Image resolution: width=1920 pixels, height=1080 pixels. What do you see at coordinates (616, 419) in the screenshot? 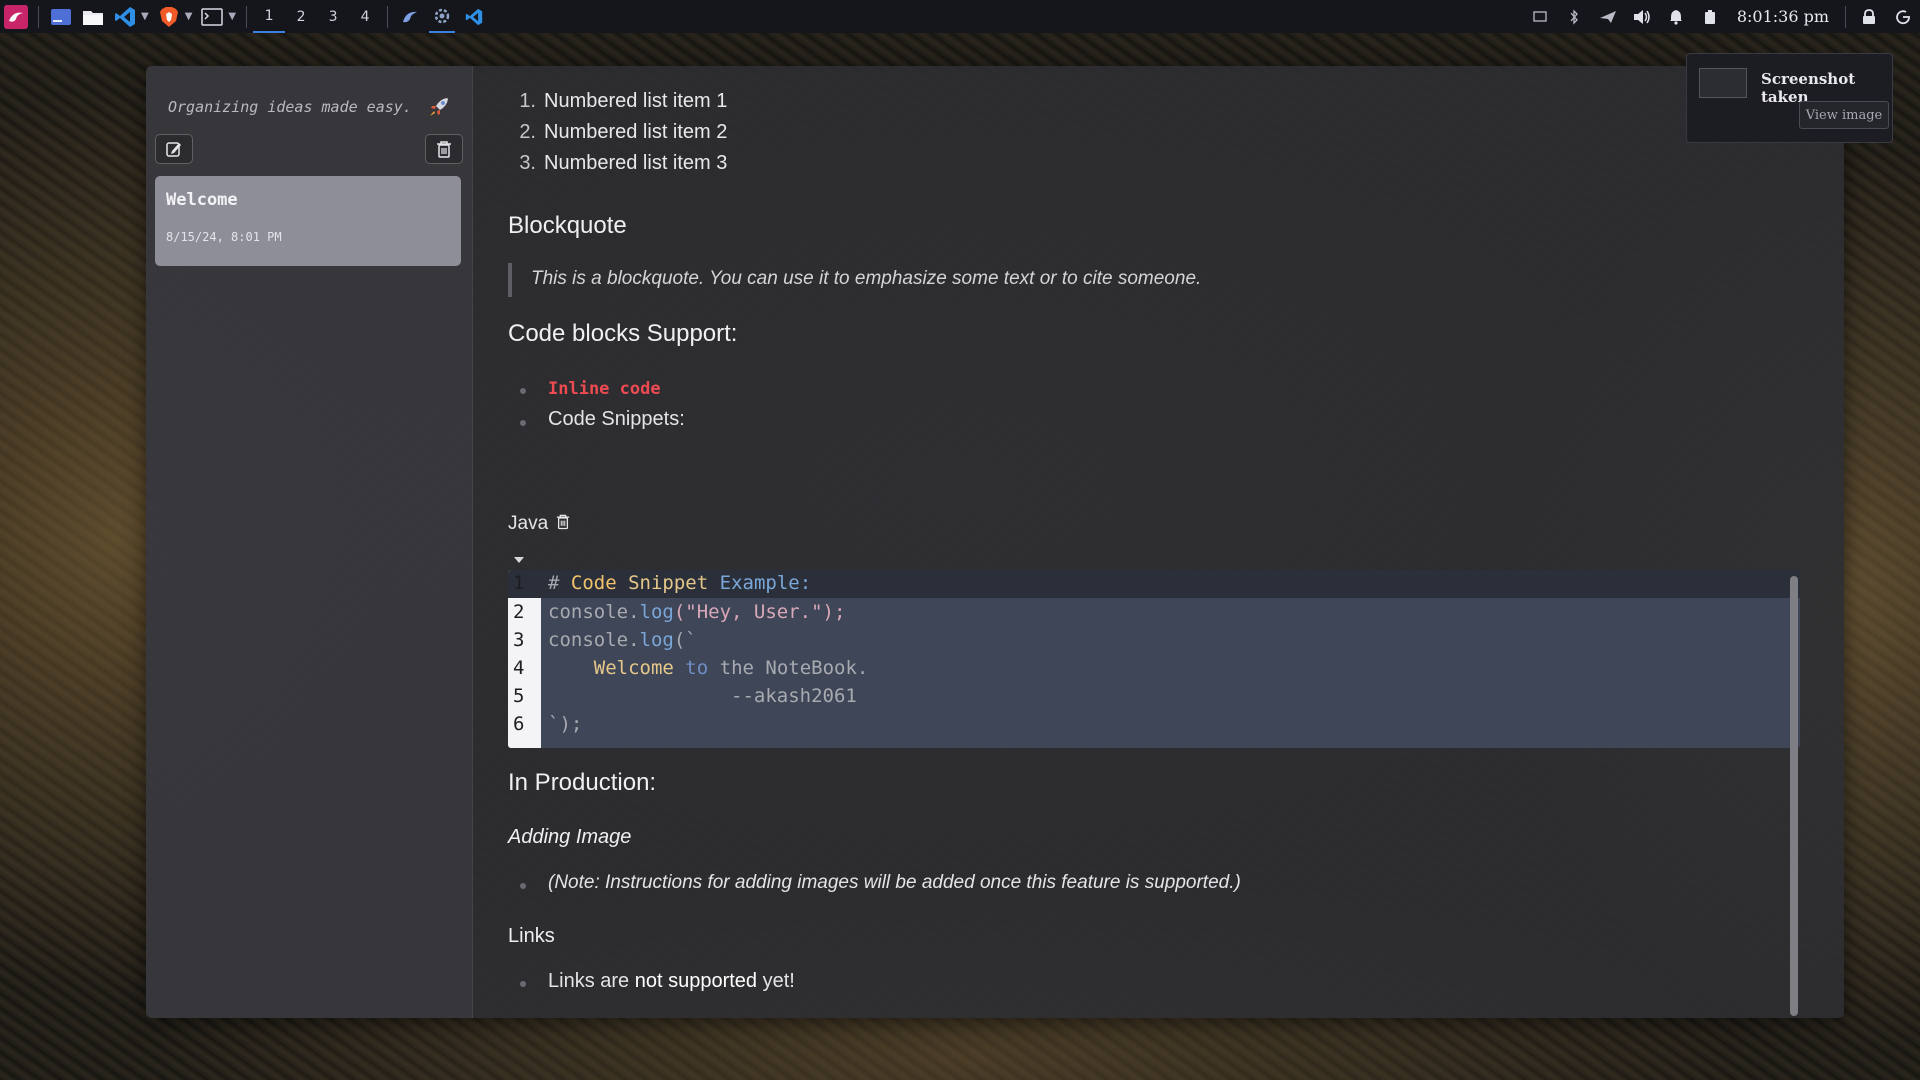
I see `code-snippets-item: Code Snippets:` at bounding box center [616, 419].